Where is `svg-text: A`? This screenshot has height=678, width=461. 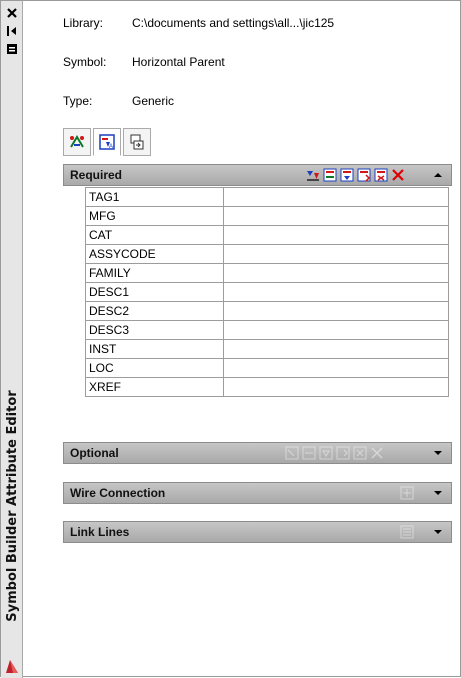
svg-text: A is located at coordinates (111, 147).